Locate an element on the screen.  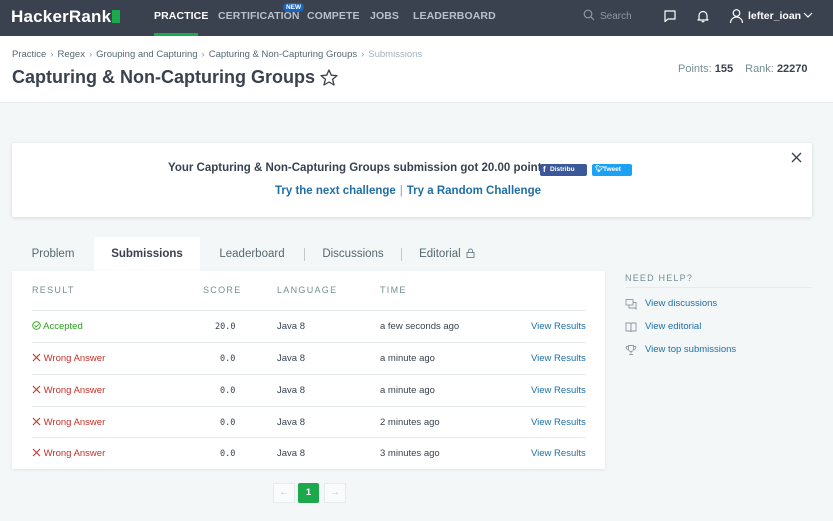
trophy-icon is located at coordinates (631, 350).